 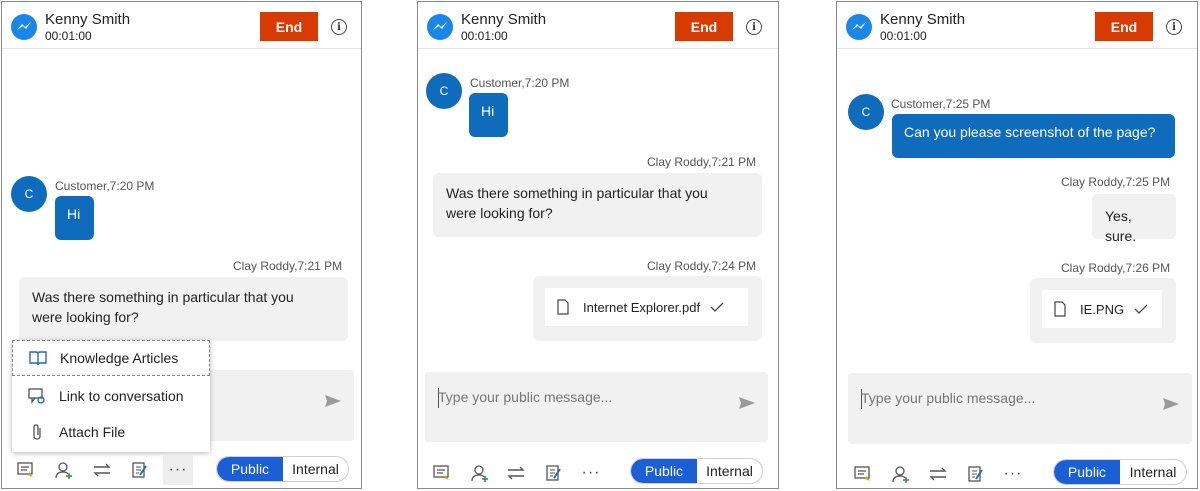 I want to click on file-name: IE.PNG, so click(x=1102, y=309).